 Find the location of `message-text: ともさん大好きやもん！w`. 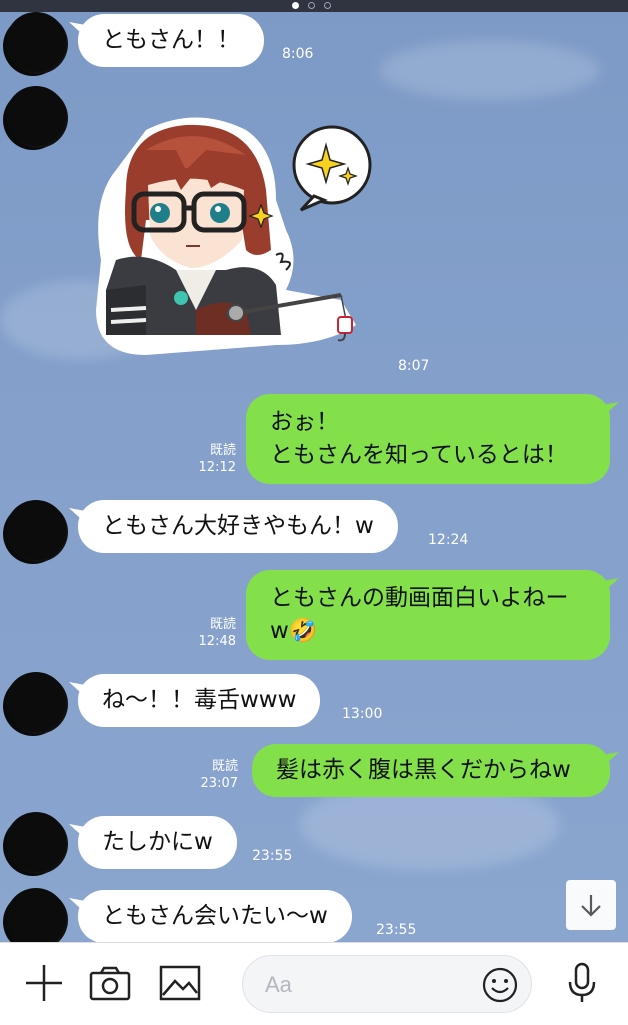

message-text: ともさん大好きやもん！w is located at coordinates (238, 526).